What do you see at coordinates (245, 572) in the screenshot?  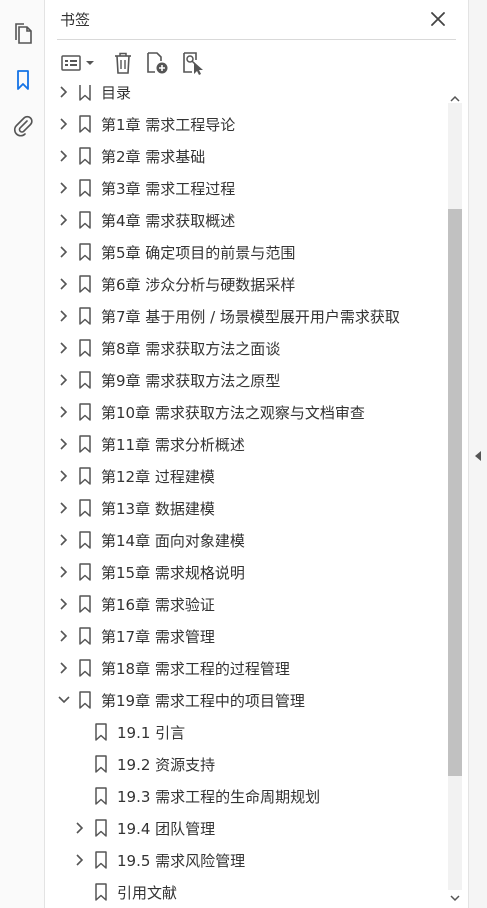 I see `bookmark-item: 第15章 需求规格说明` at bounding box center [245, 572].